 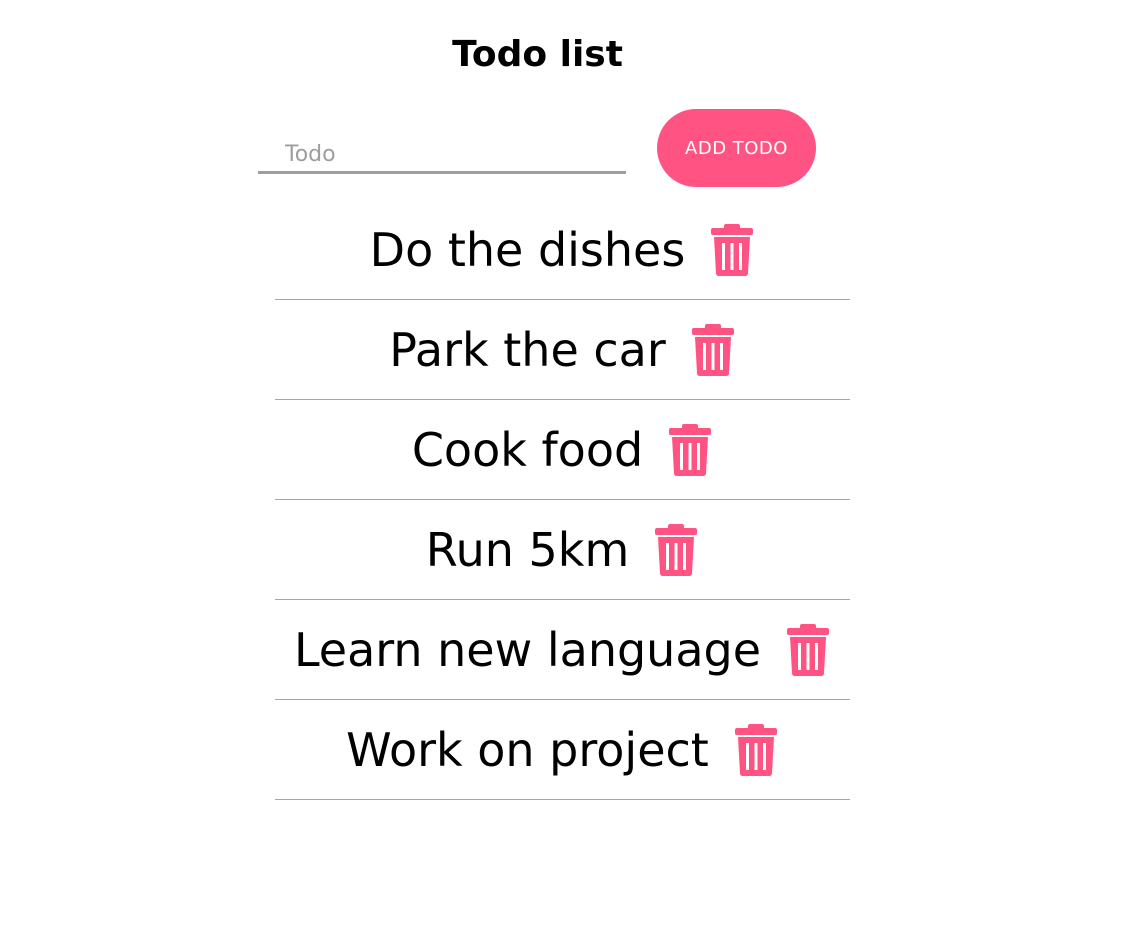 What do you see at coordinates (527, 449) in the screenshot?
I see `todo-text: Cook food` at bounding box center [527, 449].